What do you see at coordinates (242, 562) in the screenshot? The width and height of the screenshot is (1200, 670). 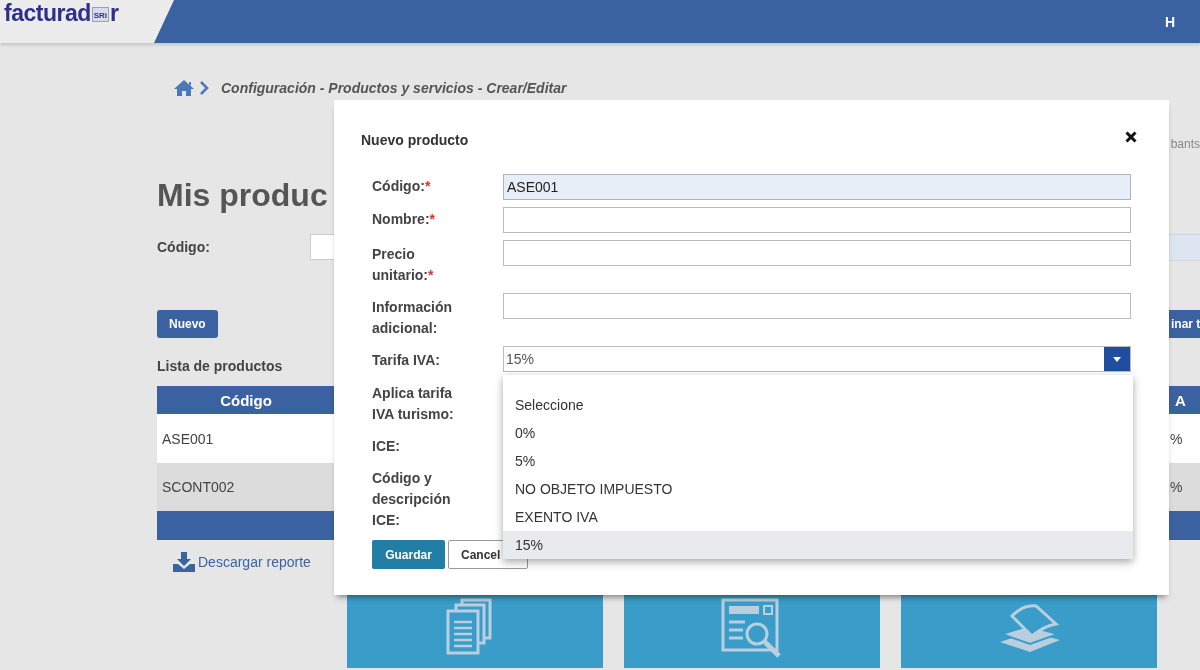 I see `download-link: Descargar reporte` at bounding box center [242, 562].